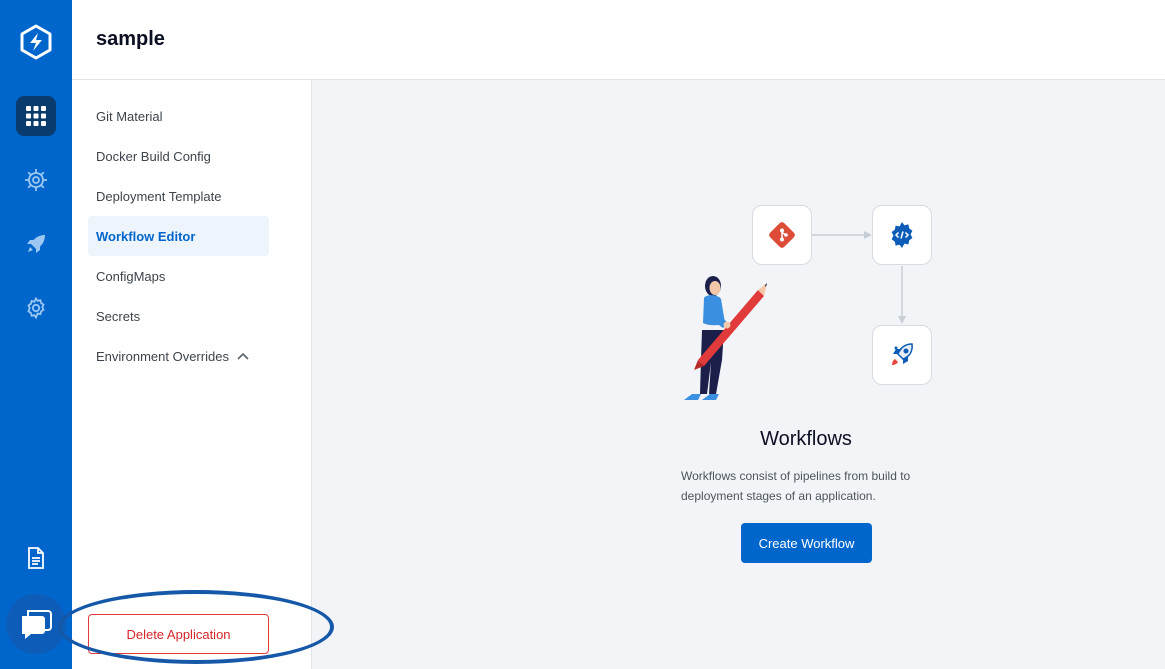  What do you see at coordinates (36, 624) in the screenshot?
I see `chat-support-icon` at bounding box center [36, 624].